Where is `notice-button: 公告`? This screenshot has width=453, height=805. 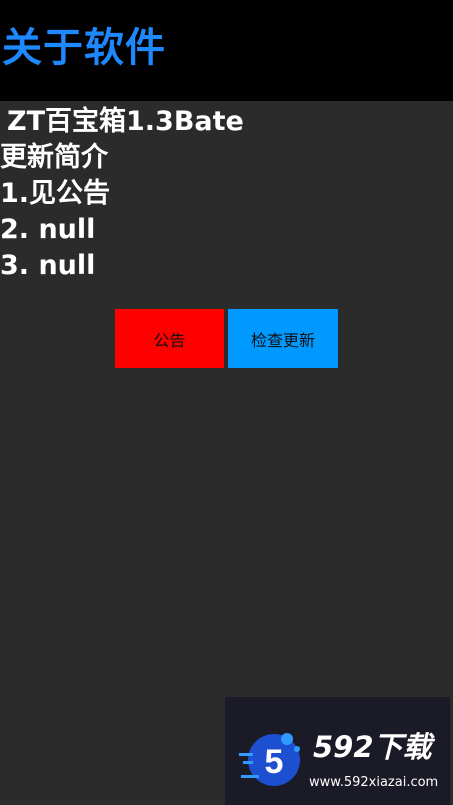
notice-button: 公告 is located at coordinates (169, 338).